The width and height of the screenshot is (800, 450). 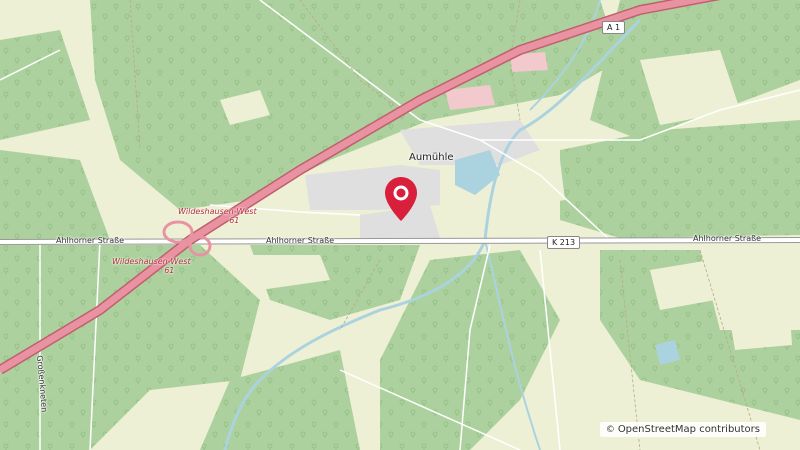 What do you see at coordinates (401, 199) in the screenshot?
I see `map-pin-icon` at bounding box center [401, 199].